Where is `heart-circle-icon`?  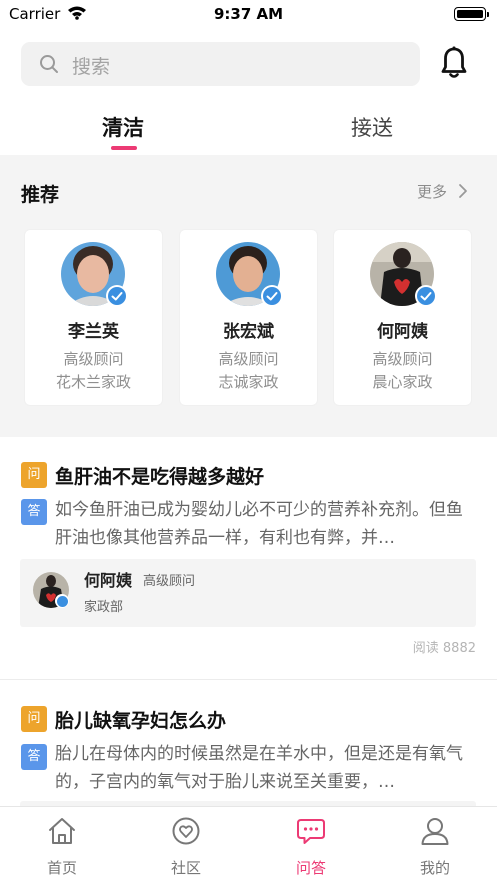 heart-circle-icon is located at coordinates (186, 833).